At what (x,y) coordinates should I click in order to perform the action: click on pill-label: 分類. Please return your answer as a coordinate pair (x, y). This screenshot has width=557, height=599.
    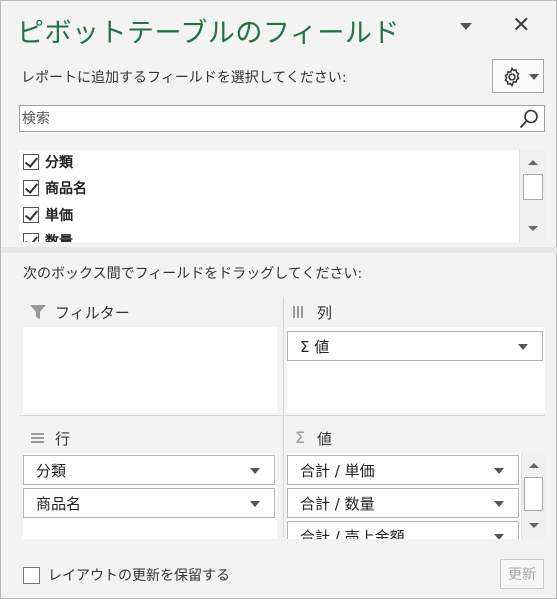
    Looking at the image, I should click on (51, 470).